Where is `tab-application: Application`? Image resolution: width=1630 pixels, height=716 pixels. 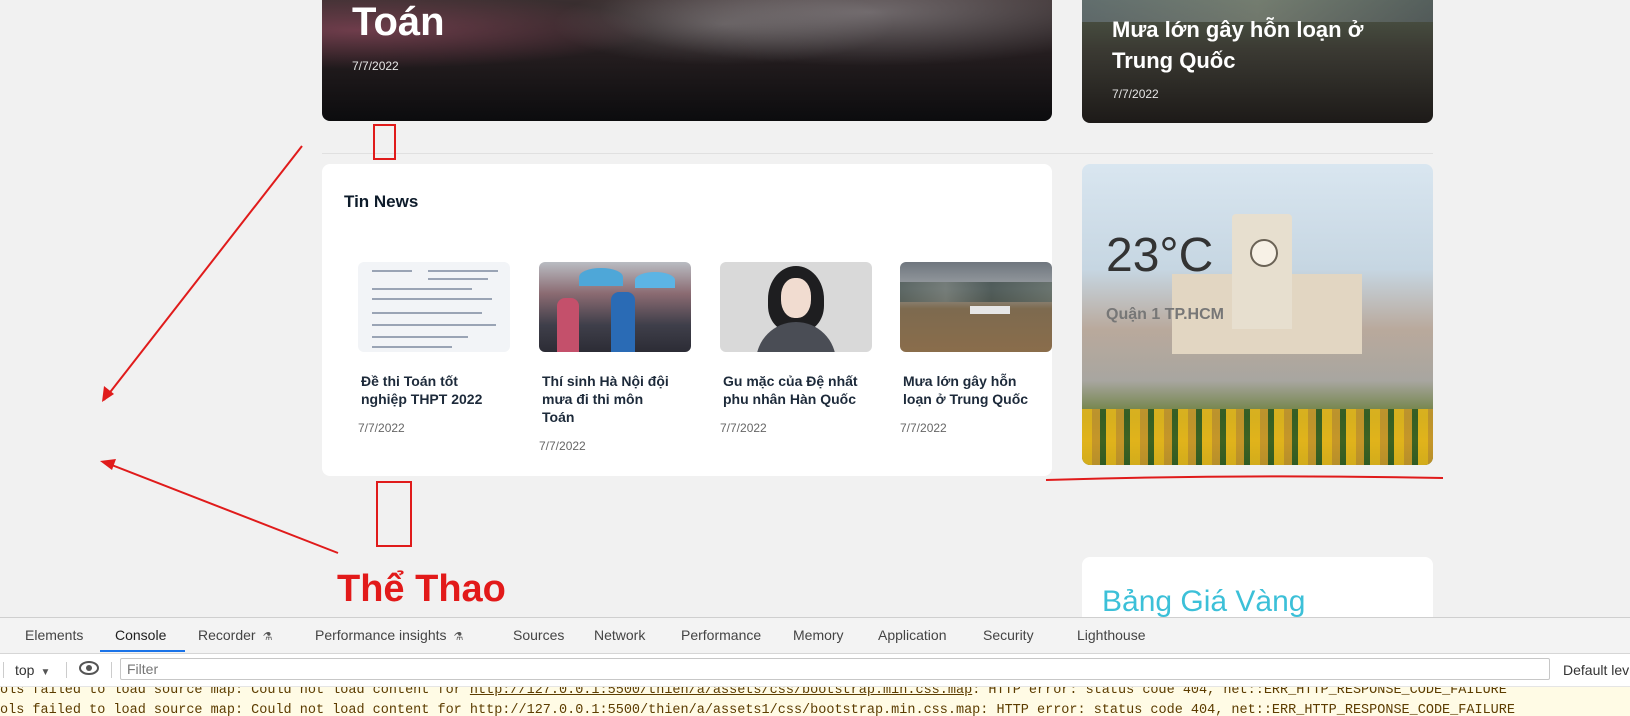 tab-application: Application is located at coordinates (912, 635).